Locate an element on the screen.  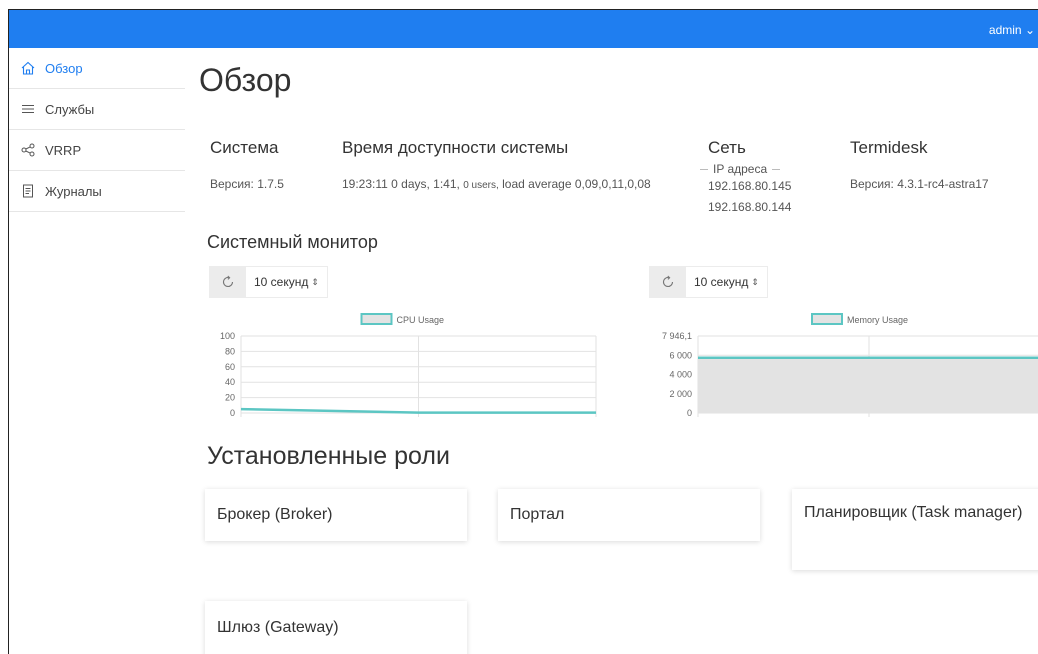
cpu-refresh-button is located at coordinates (227, 282).